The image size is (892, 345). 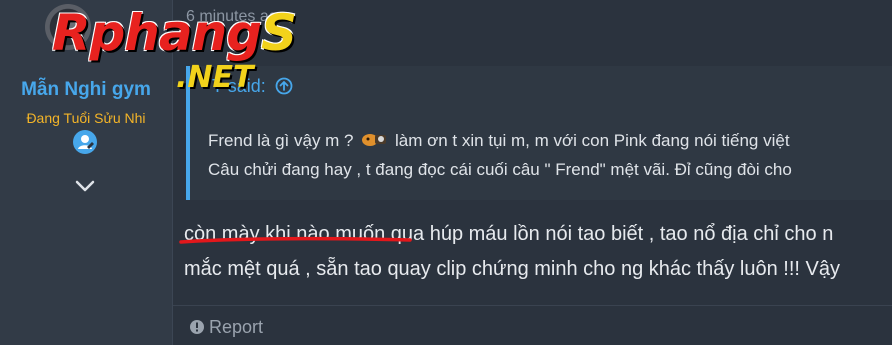 What do you see at coordinates (532, 305) in the screenshot?
I see `post-footer-divider` at bounding box center [532, 305].